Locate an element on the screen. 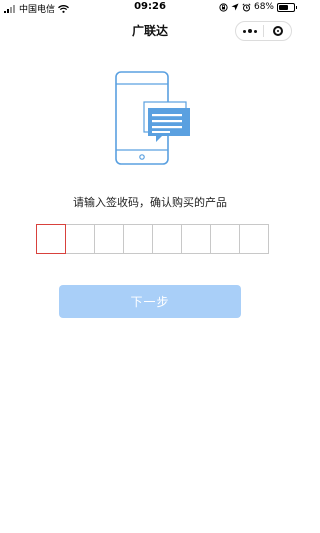  status-right: 68% is located at coordinates (258, 7).